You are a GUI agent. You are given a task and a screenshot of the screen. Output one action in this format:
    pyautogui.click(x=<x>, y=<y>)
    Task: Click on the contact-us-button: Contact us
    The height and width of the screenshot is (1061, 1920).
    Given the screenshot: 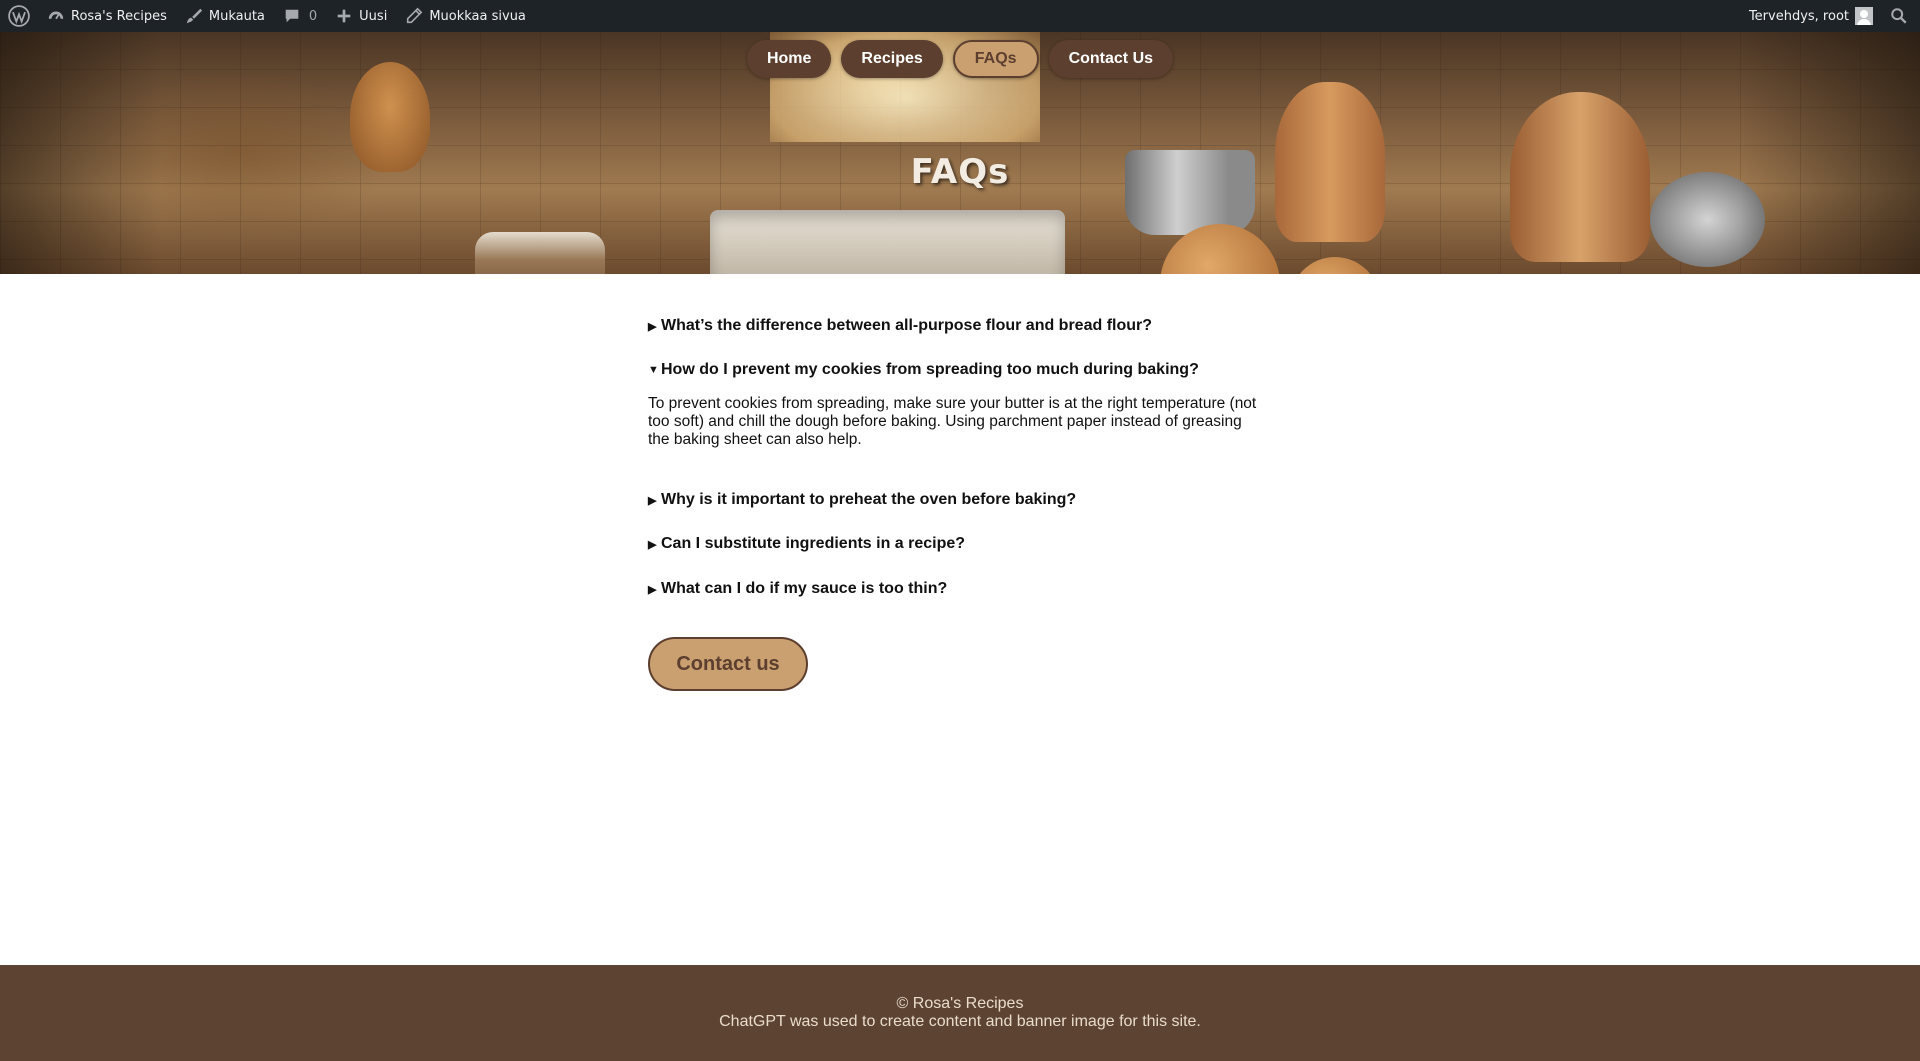 What is the action you would take?
    pyautogui.click(x=728, y=664)
    